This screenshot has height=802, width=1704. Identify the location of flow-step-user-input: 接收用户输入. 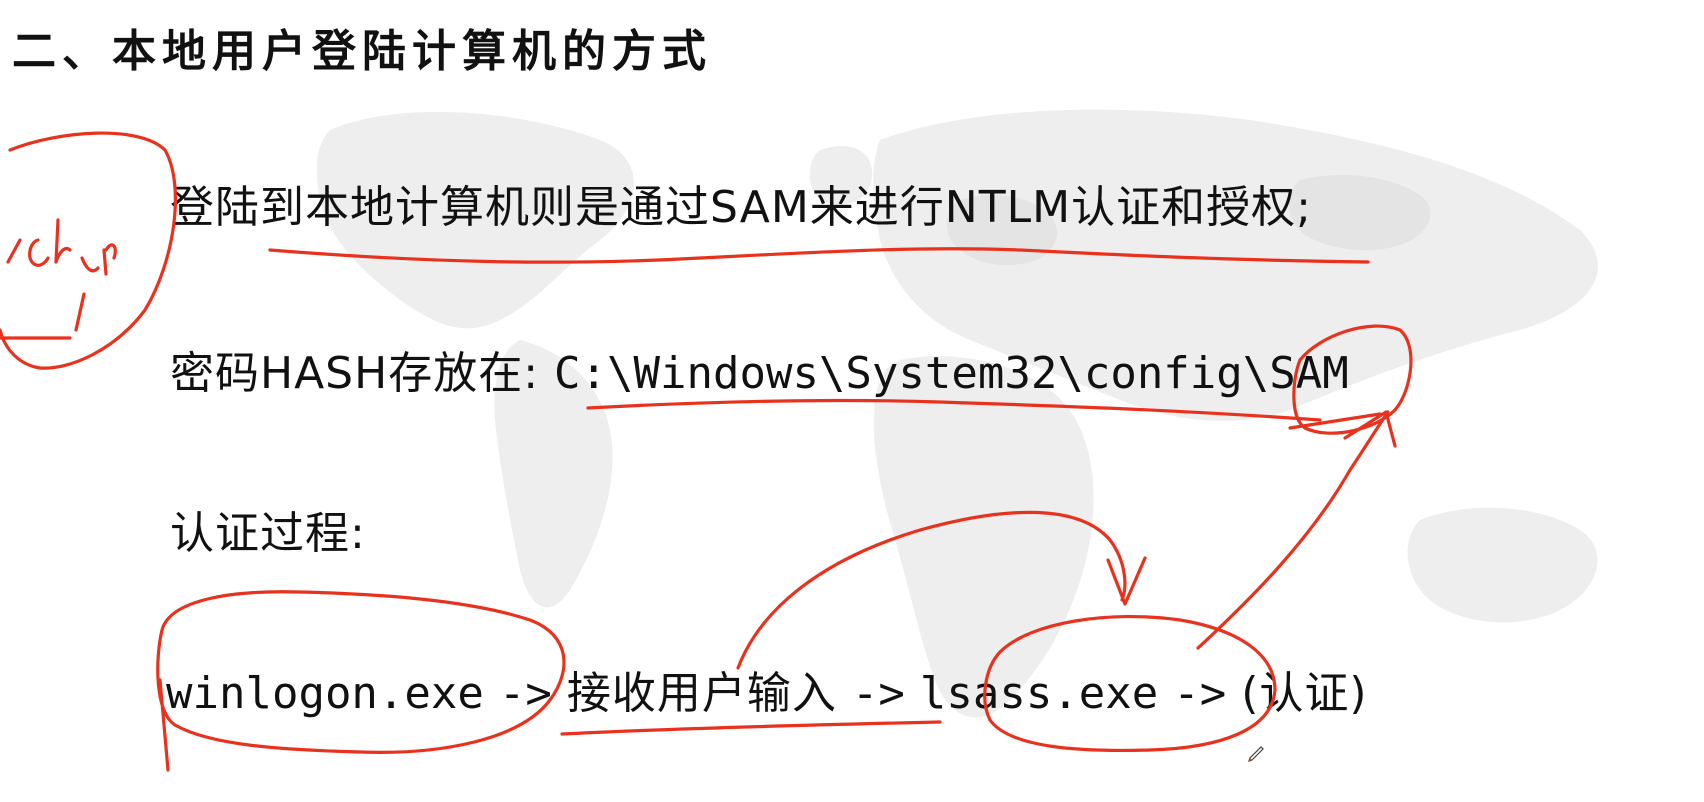
(701, 693).